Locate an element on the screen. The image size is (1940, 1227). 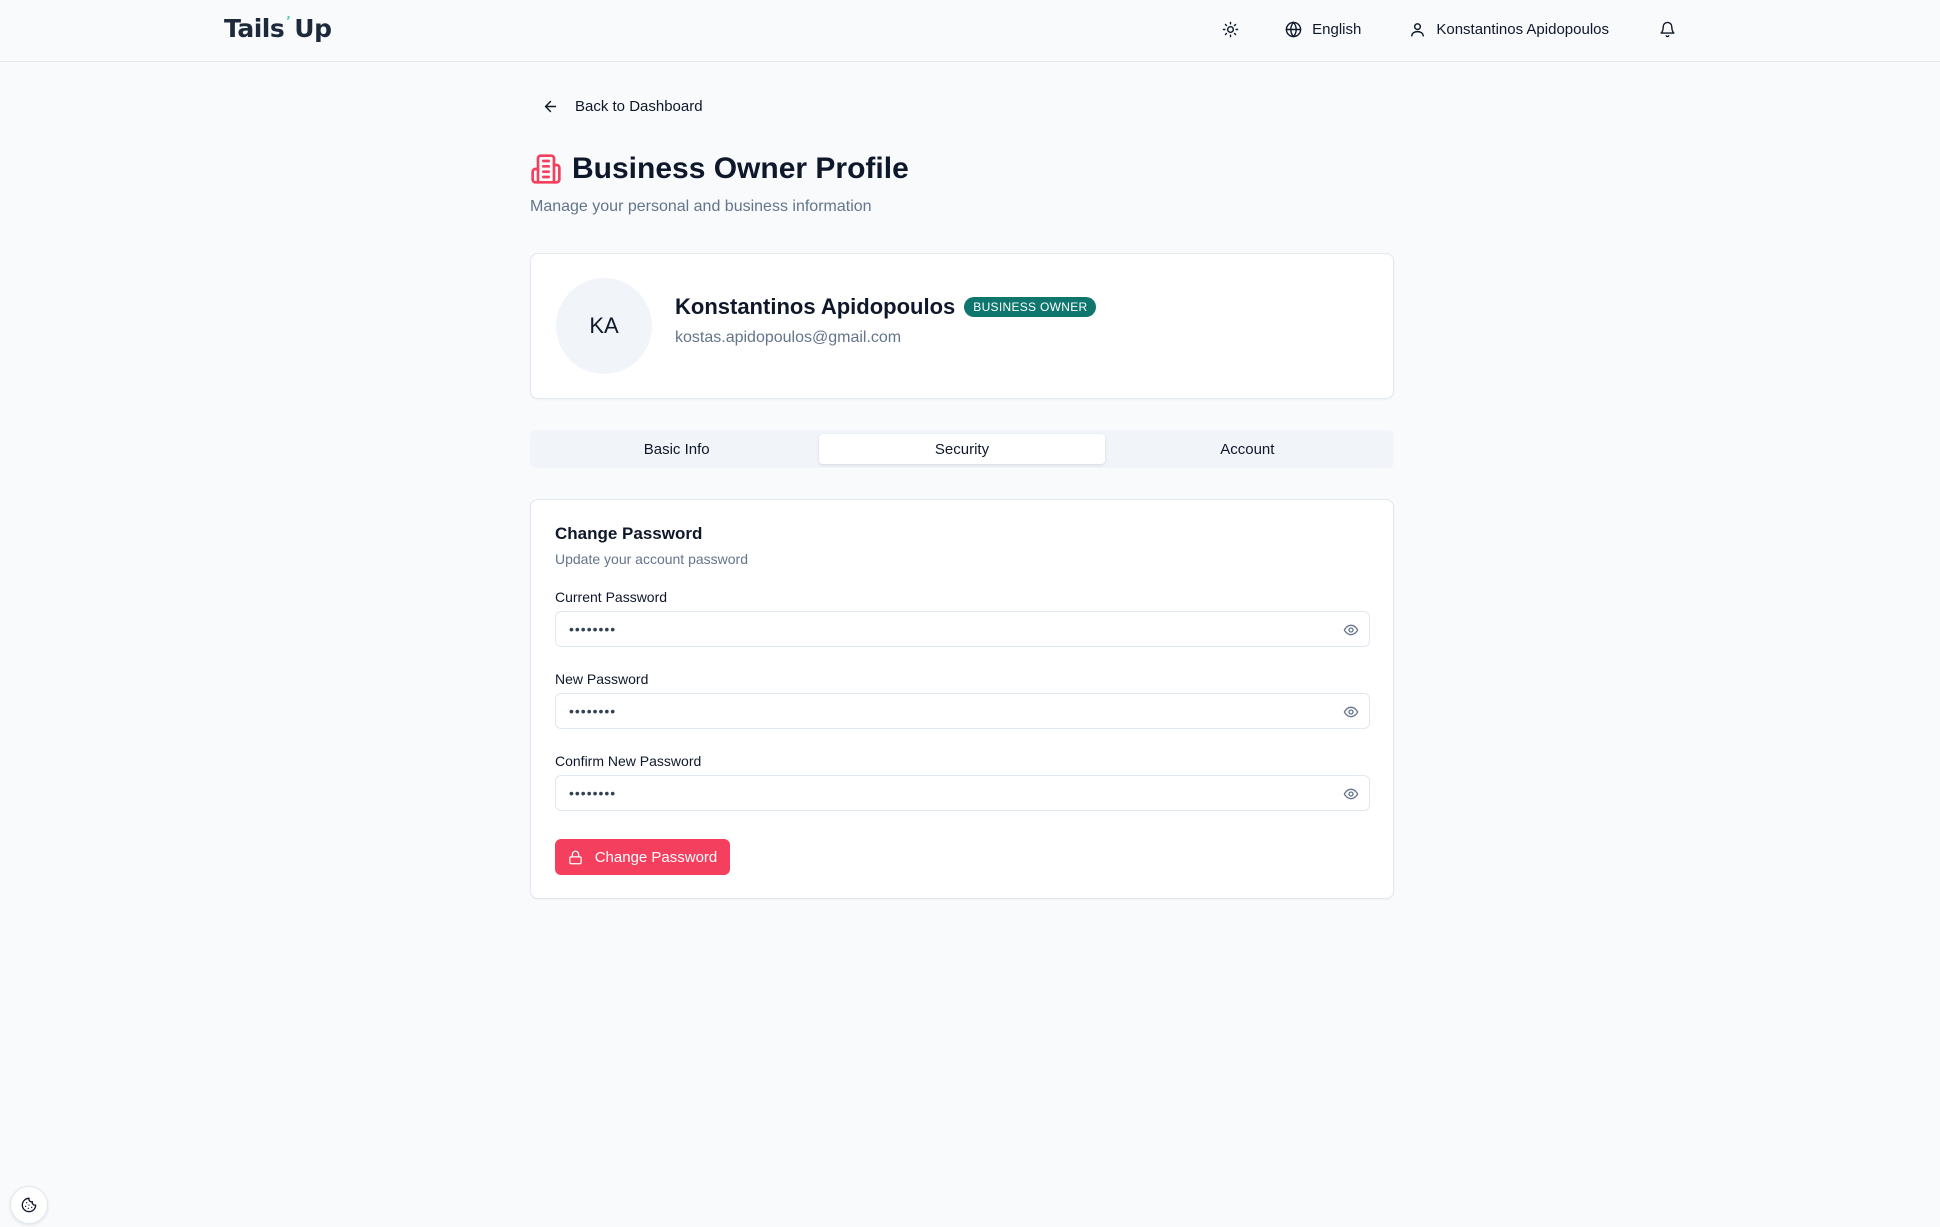
cookie-settings-button is located at coordinates (29, 1205).